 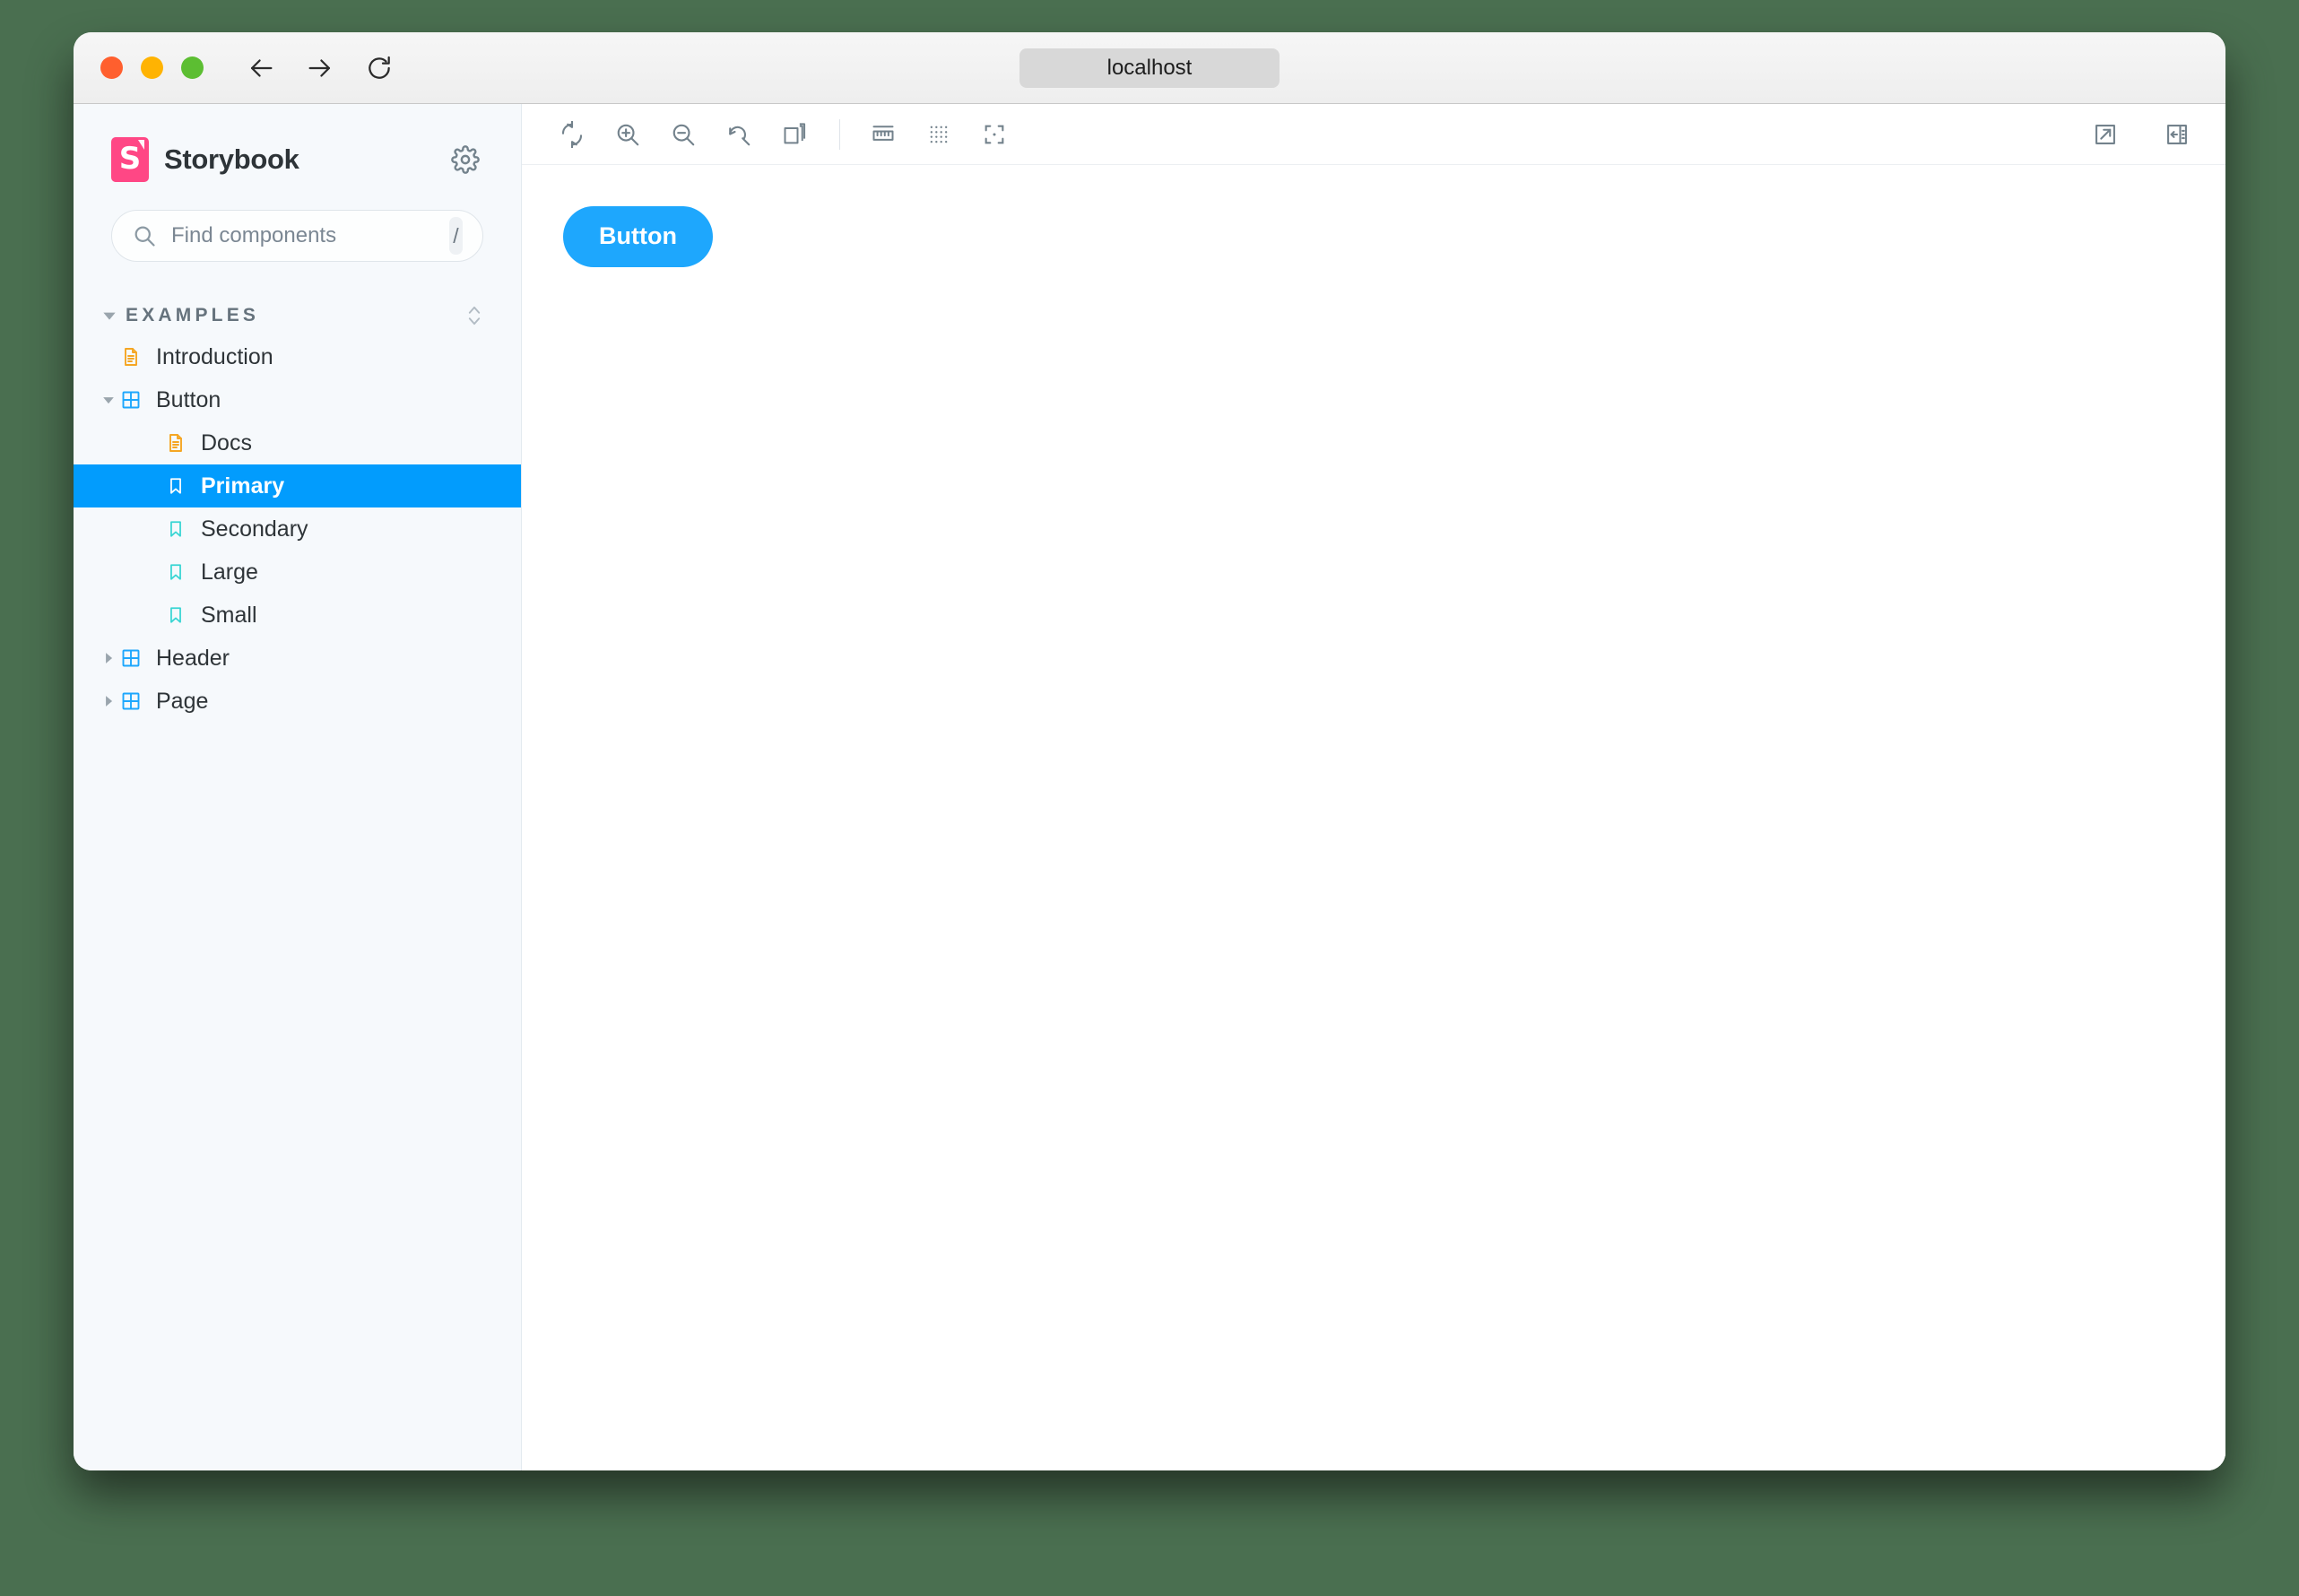 What do you see at coordinates (839, 134) in the screenshot?
I see `toolbar-divider` at bounding box center [839, 134].